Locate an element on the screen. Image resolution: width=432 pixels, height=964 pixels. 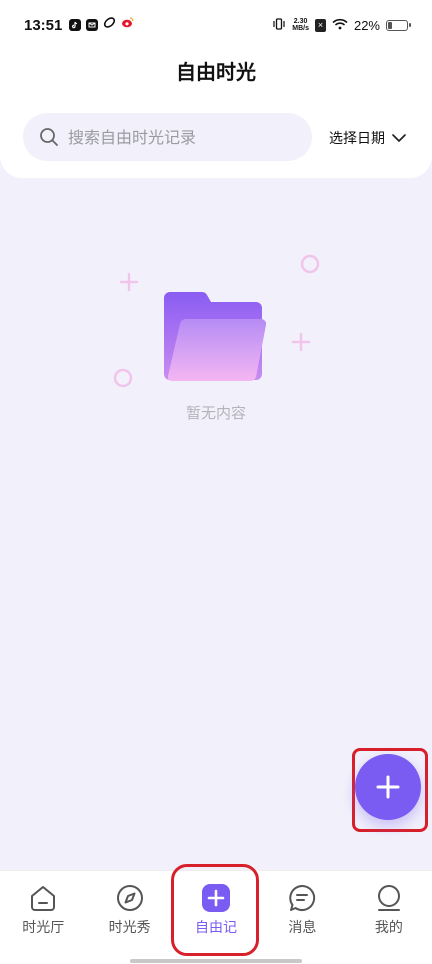
weibo-icon is located at coordinates (127, 25).